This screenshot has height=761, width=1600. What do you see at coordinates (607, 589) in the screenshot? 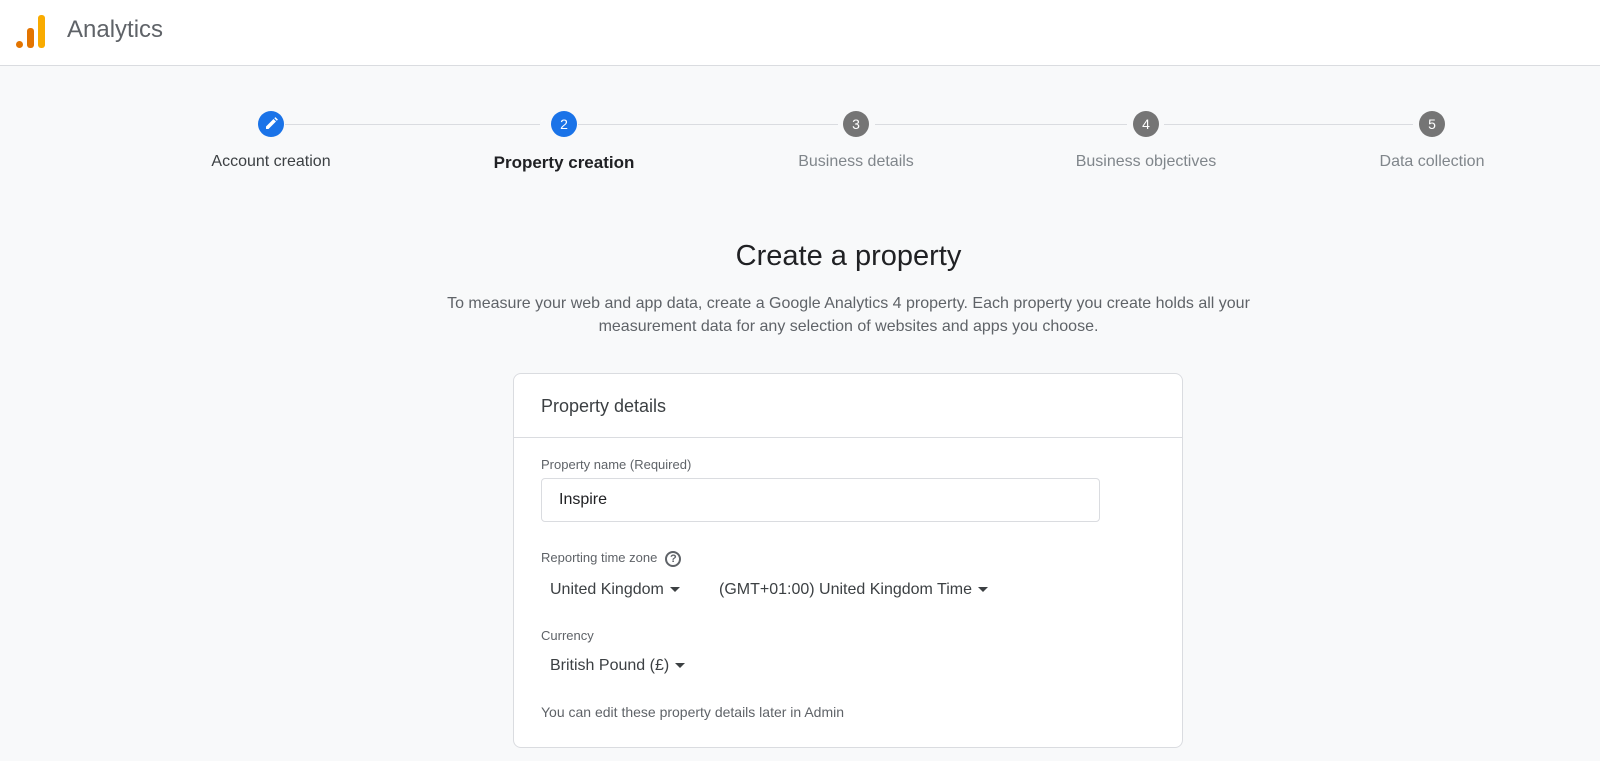
I see `country-value: United Kingdom` at bounding box center [607, 589].